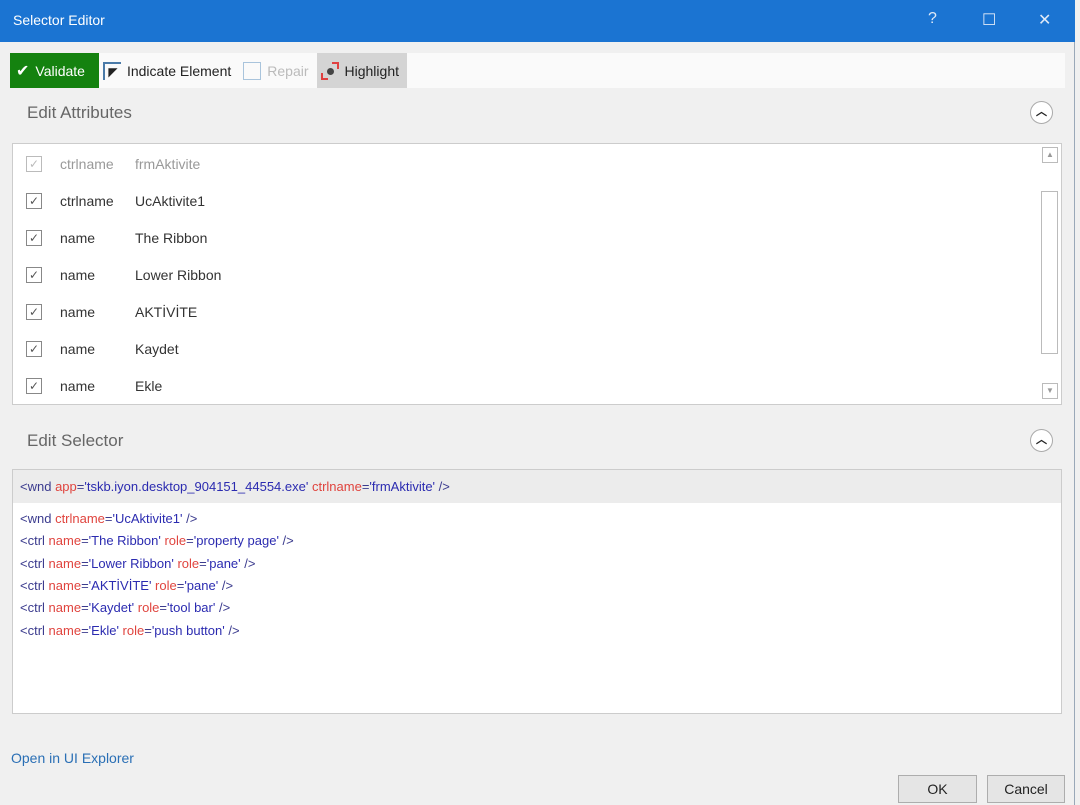  What do you see at coordinates (80, 518) in the screenshot?
I see `selector-attr-name: ctrlname` at bounding box center [80, 518].